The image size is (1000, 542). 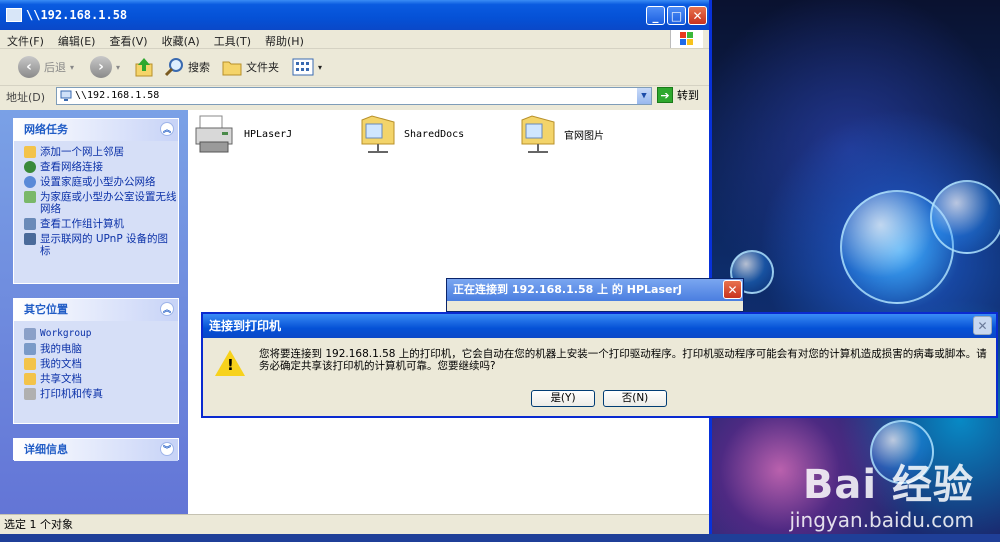 I want to click on shared-printer-item: HPLaserJ, so click(x=243, y=134).